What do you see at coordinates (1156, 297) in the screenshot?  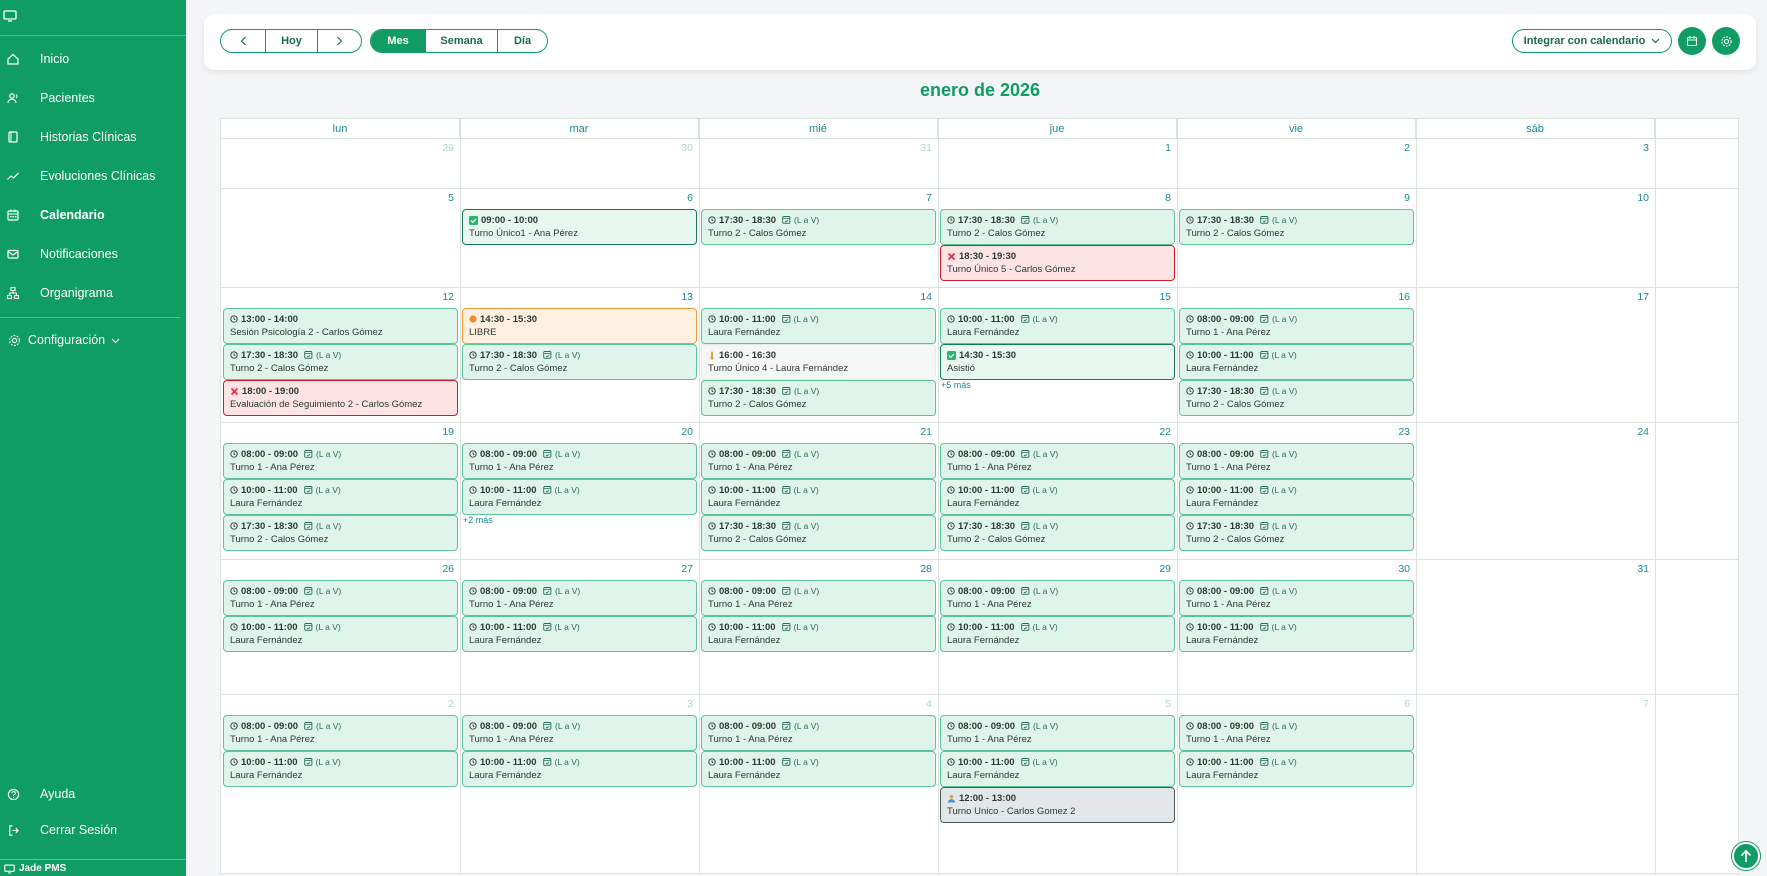 I see `day-number: 15` at bounding box center [1156, 297].